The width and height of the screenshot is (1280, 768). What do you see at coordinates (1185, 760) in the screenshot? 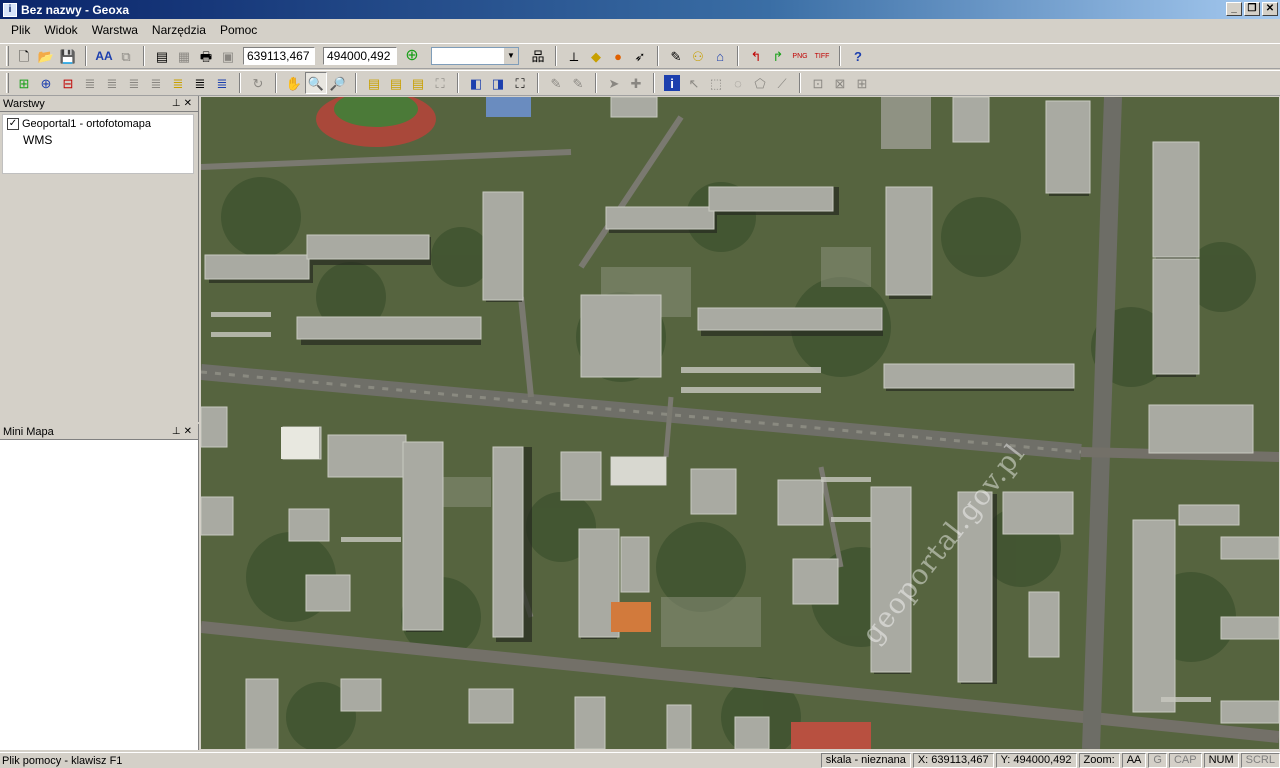
I see `status-cap: CAP` at bounding box center [1185, 760].